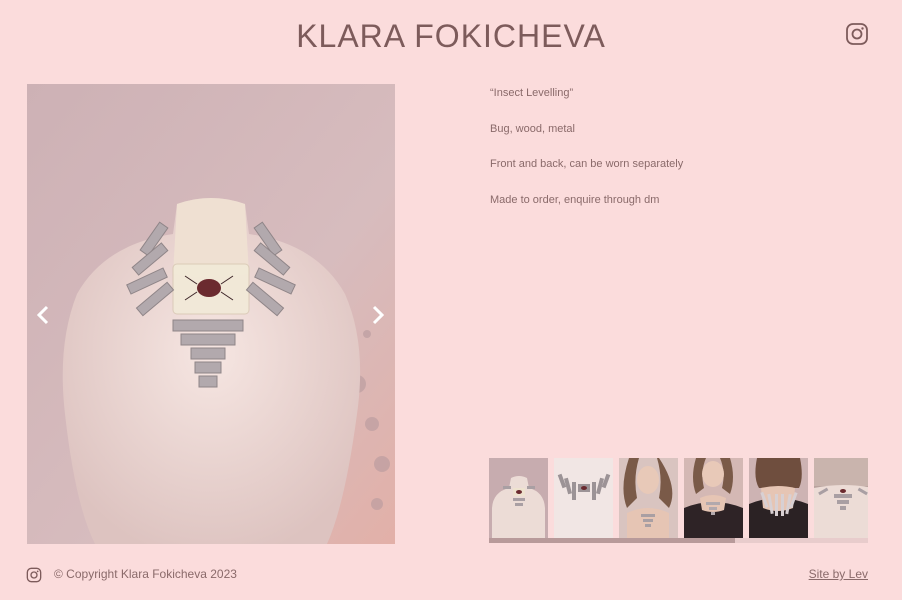 The height and width of the screenshot is (600, 902). What do you see at coordinates (612, 540) in the screenshot?
I see `scrollbar-thumb` at bounding box center [612, 540].